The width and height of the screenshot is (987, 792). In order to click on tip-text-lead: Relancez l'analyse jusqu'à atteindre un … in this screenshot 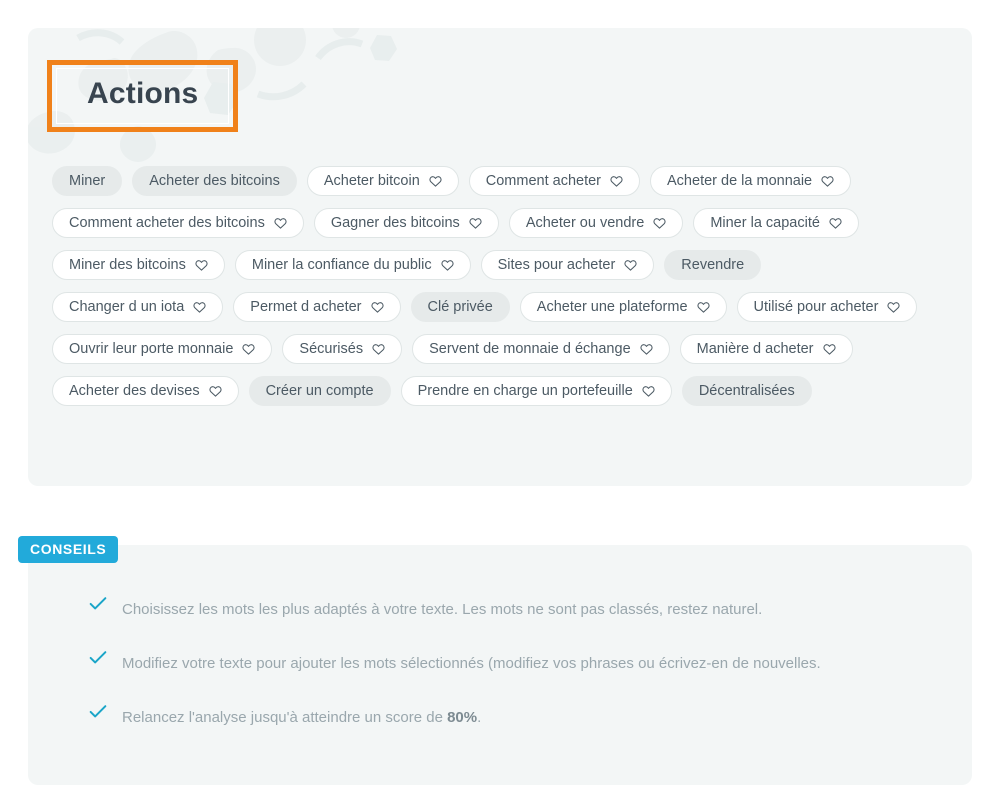, I will do `click(285, 717)`.